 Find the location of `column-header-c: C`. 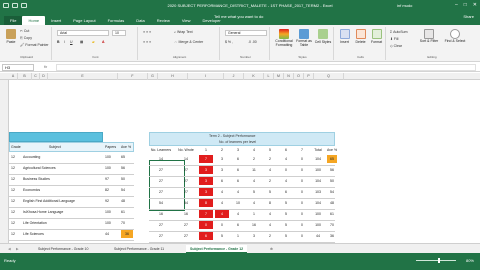

column-header-c: C is located at coordinates (36, 76).